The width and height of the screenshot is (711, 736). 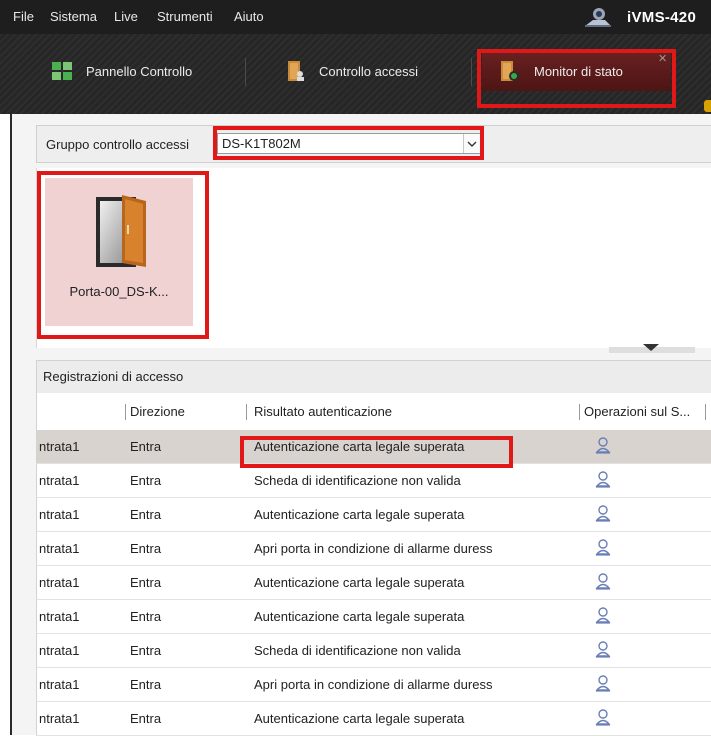 What do you see at coordinates (662, 17) in the screenshot?
I see `app-title: iVMS-420` at bounding box center [662, 17].